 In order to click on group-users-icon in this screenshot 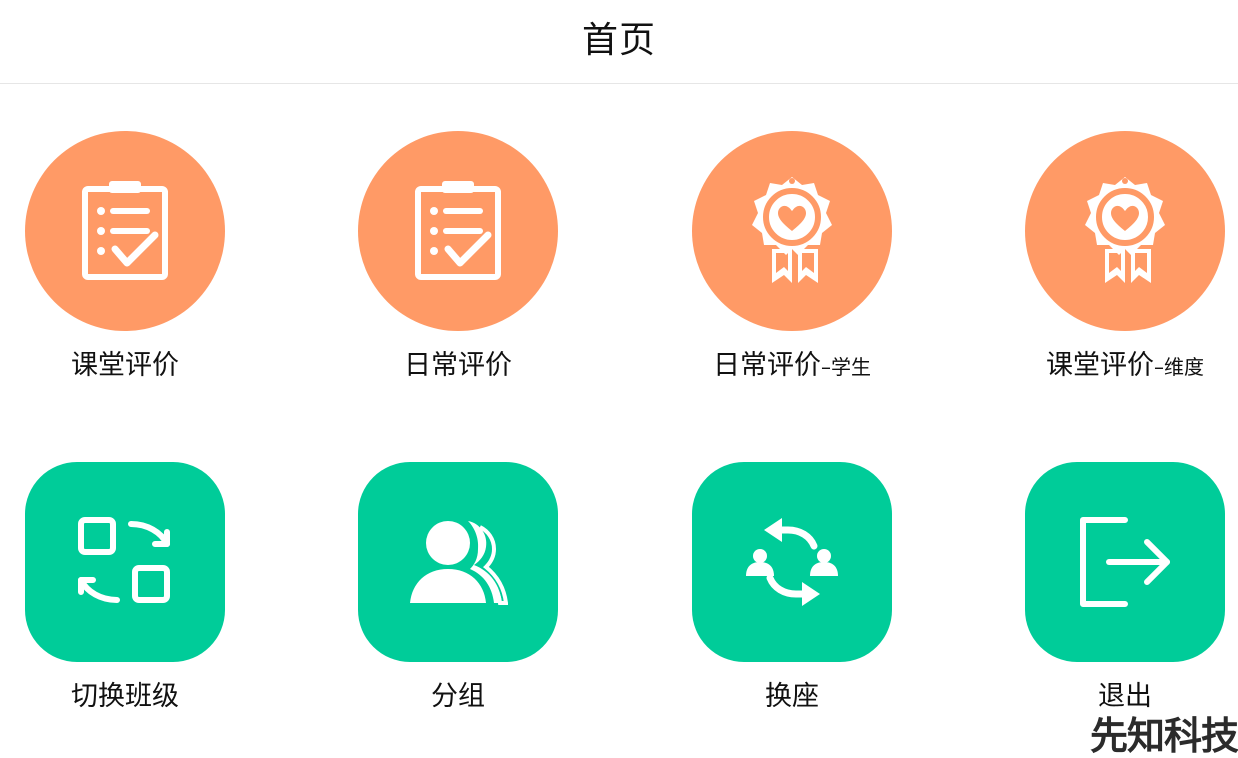, I will do `click(458, 562)`.